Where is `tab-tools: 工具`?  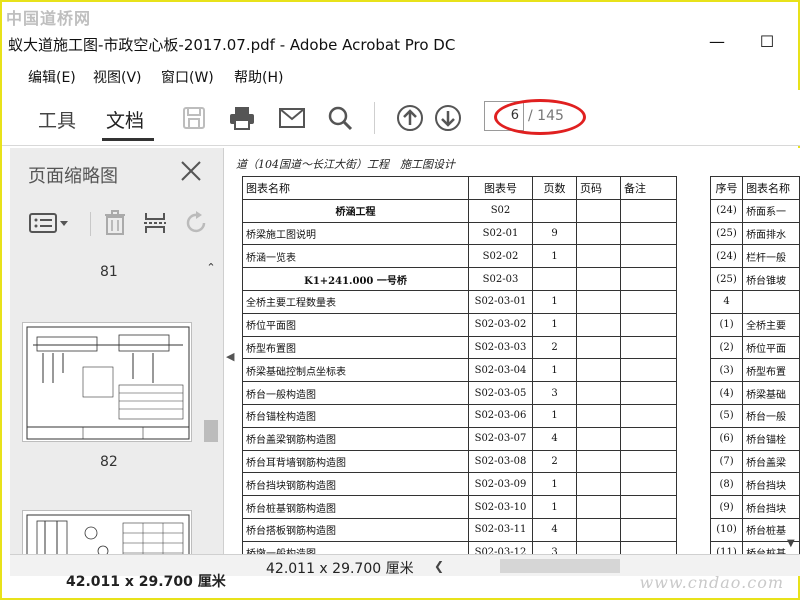
tab-tools: 工具 is located at coordinates (57, 119).